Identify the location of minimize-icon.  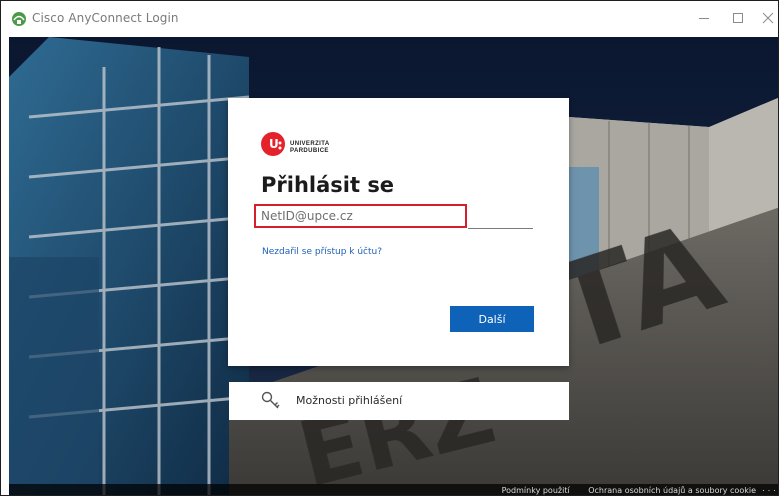
(704, 18).